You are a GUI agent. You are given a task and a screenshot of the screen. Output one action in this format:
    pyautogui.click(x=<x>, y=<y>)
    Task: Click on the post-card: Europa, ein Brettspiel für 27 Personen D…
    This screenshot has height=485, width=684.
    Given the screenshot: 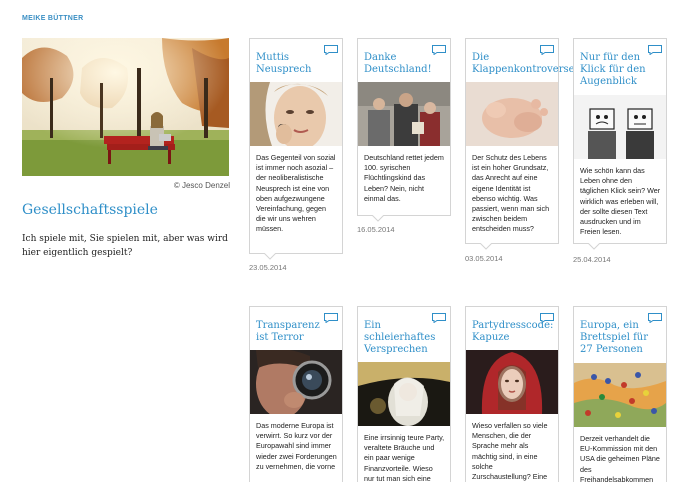 What is the action you would take?
    pyautogui.click(x=620, y=395)
    